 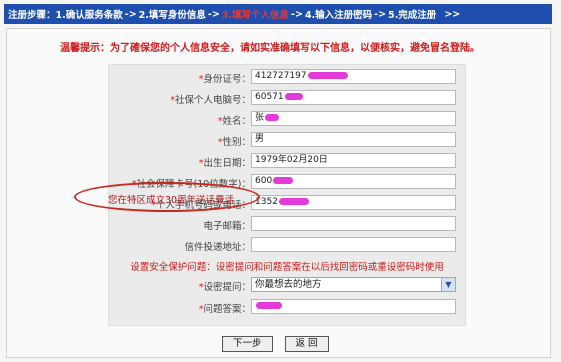 I want to click on birth-date-label: 出生日期：, so click(x=227, y=163).